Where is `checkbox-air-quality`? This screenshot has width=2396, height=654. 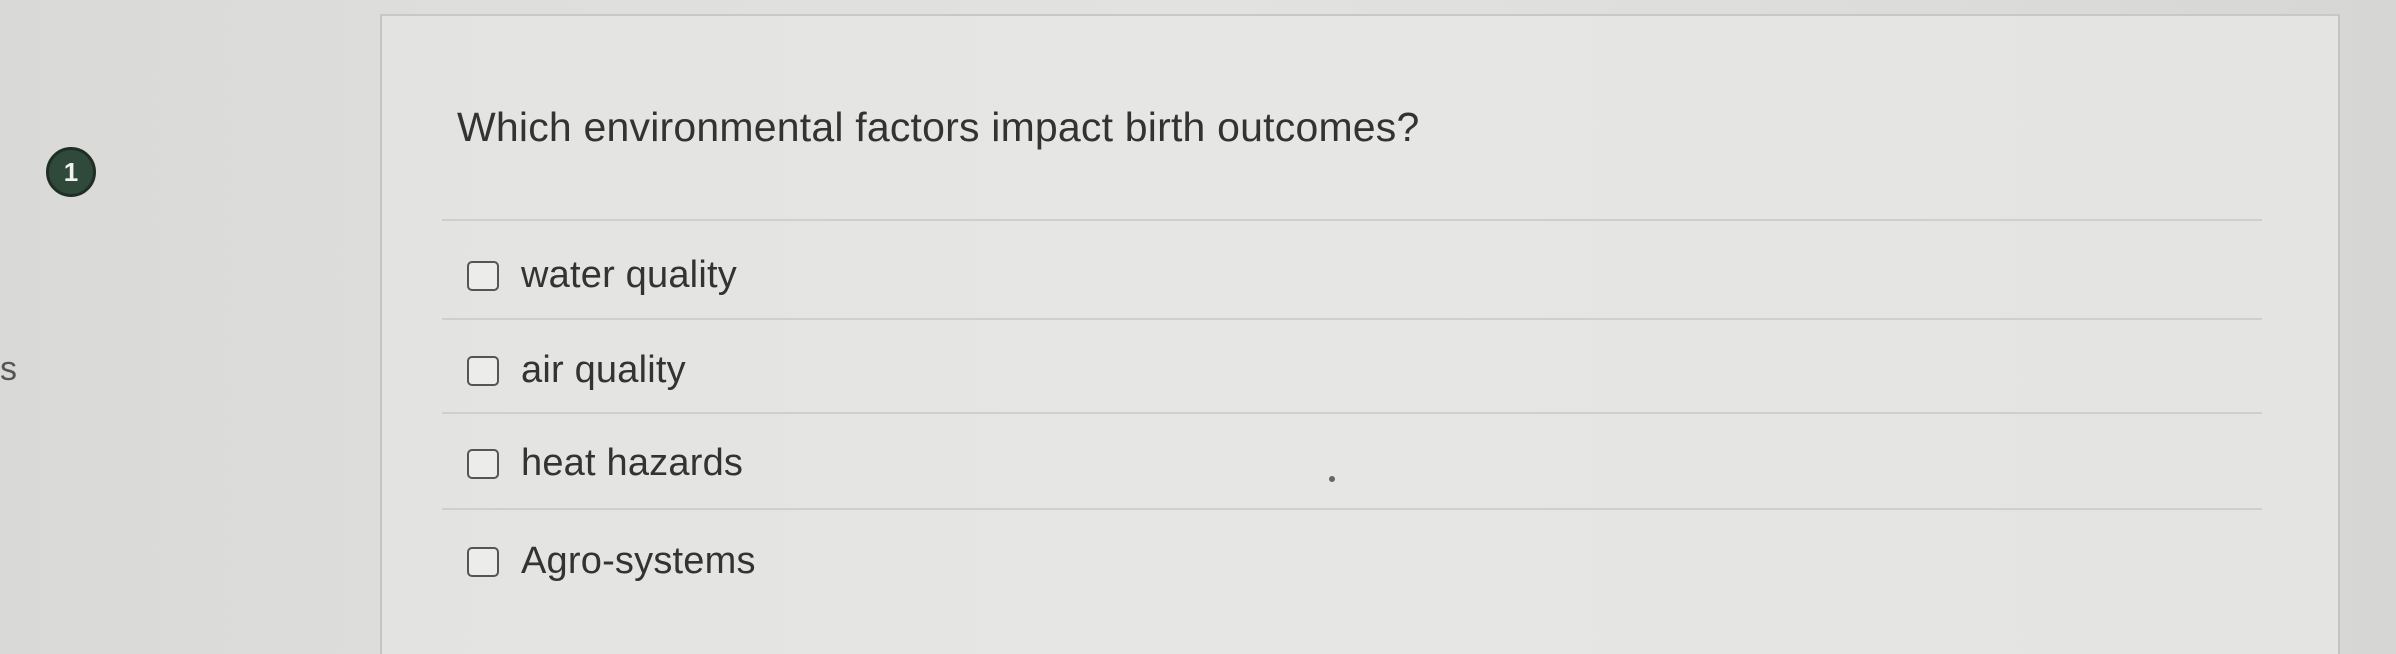
checkbox-air-quality is located at coordinates (483, 370).